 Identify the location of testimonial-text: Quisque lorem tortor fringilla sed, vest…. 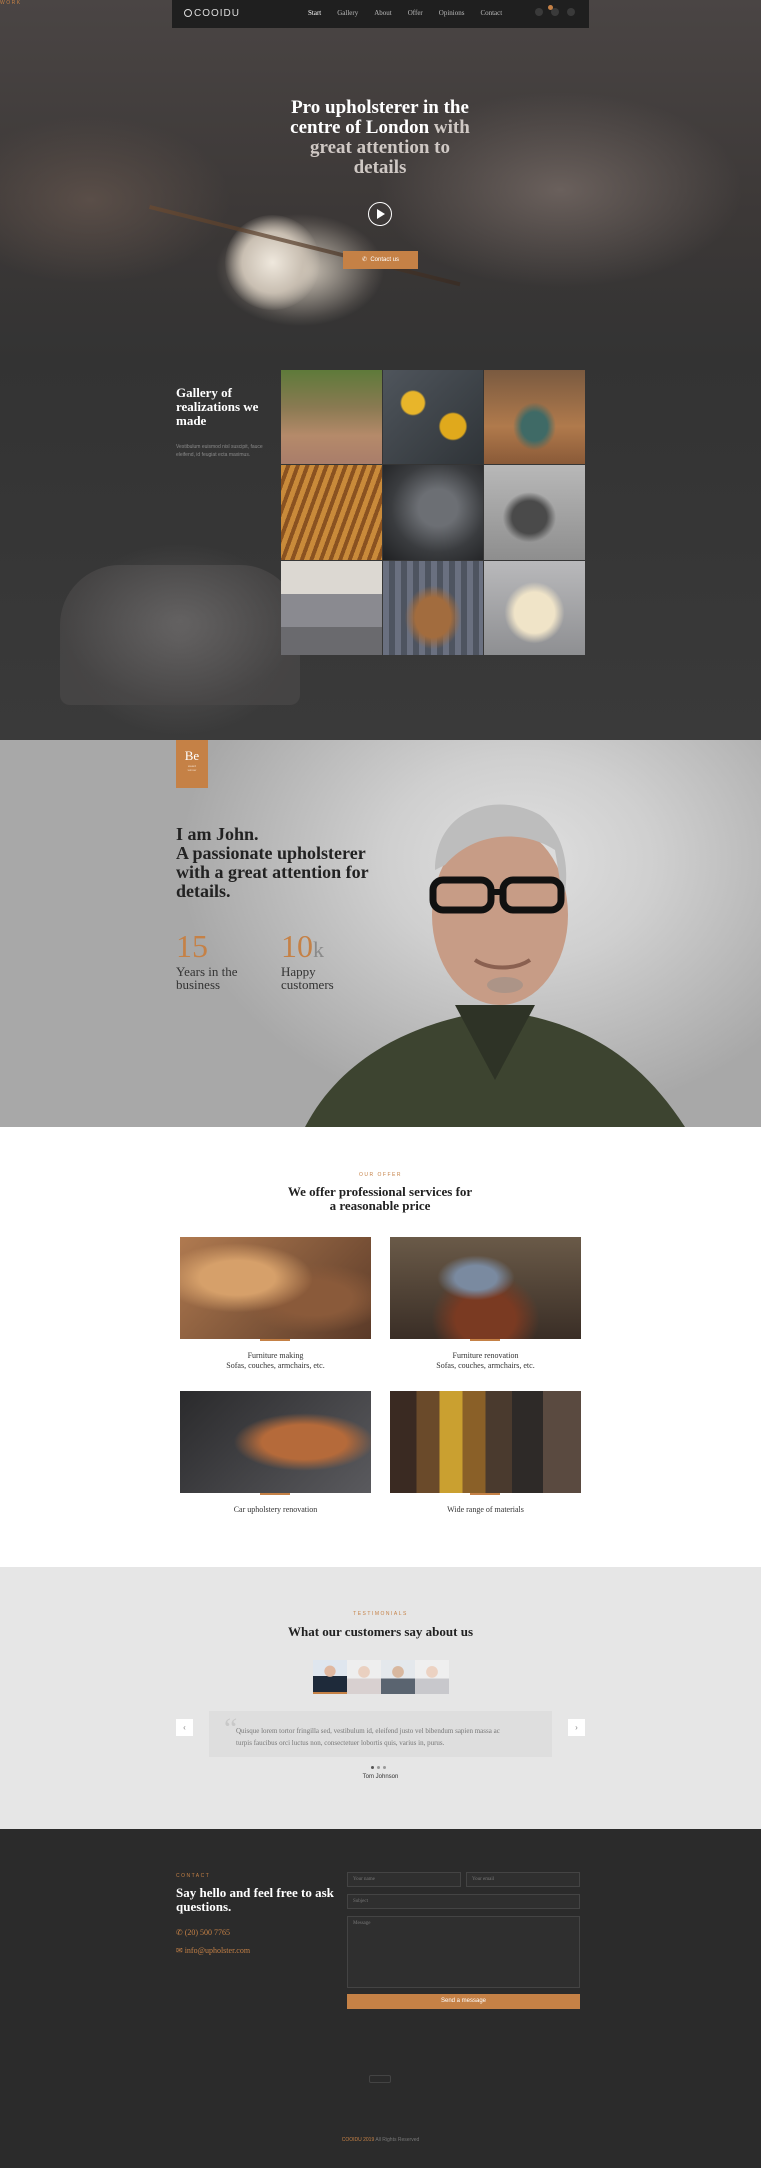
(368, 1737).